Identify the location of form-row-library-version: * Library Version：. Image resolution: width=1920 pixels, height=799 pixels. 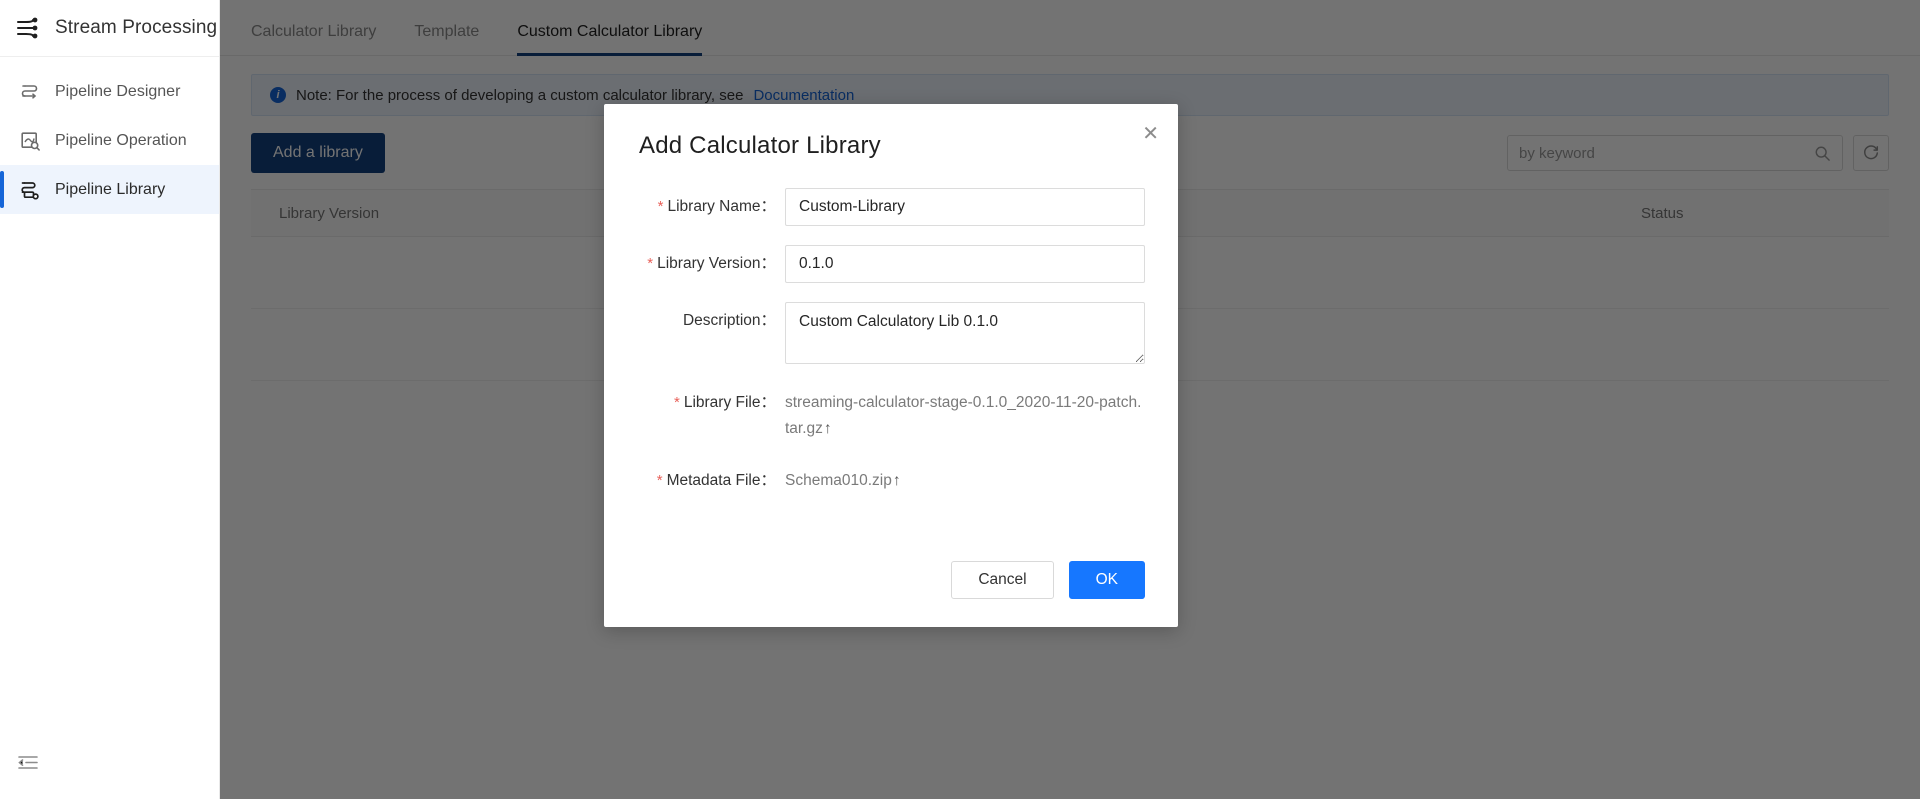
(891, 264).